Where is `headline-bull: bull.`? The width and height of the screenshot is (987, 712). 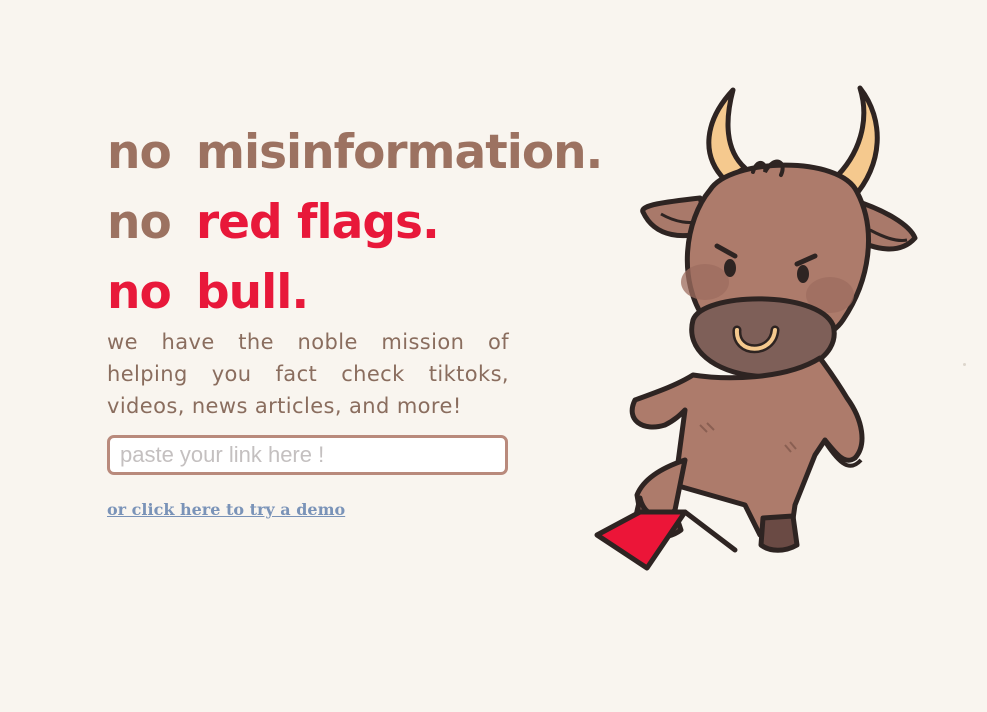
headline-bull: bull. is located at coordinates (252, 292).